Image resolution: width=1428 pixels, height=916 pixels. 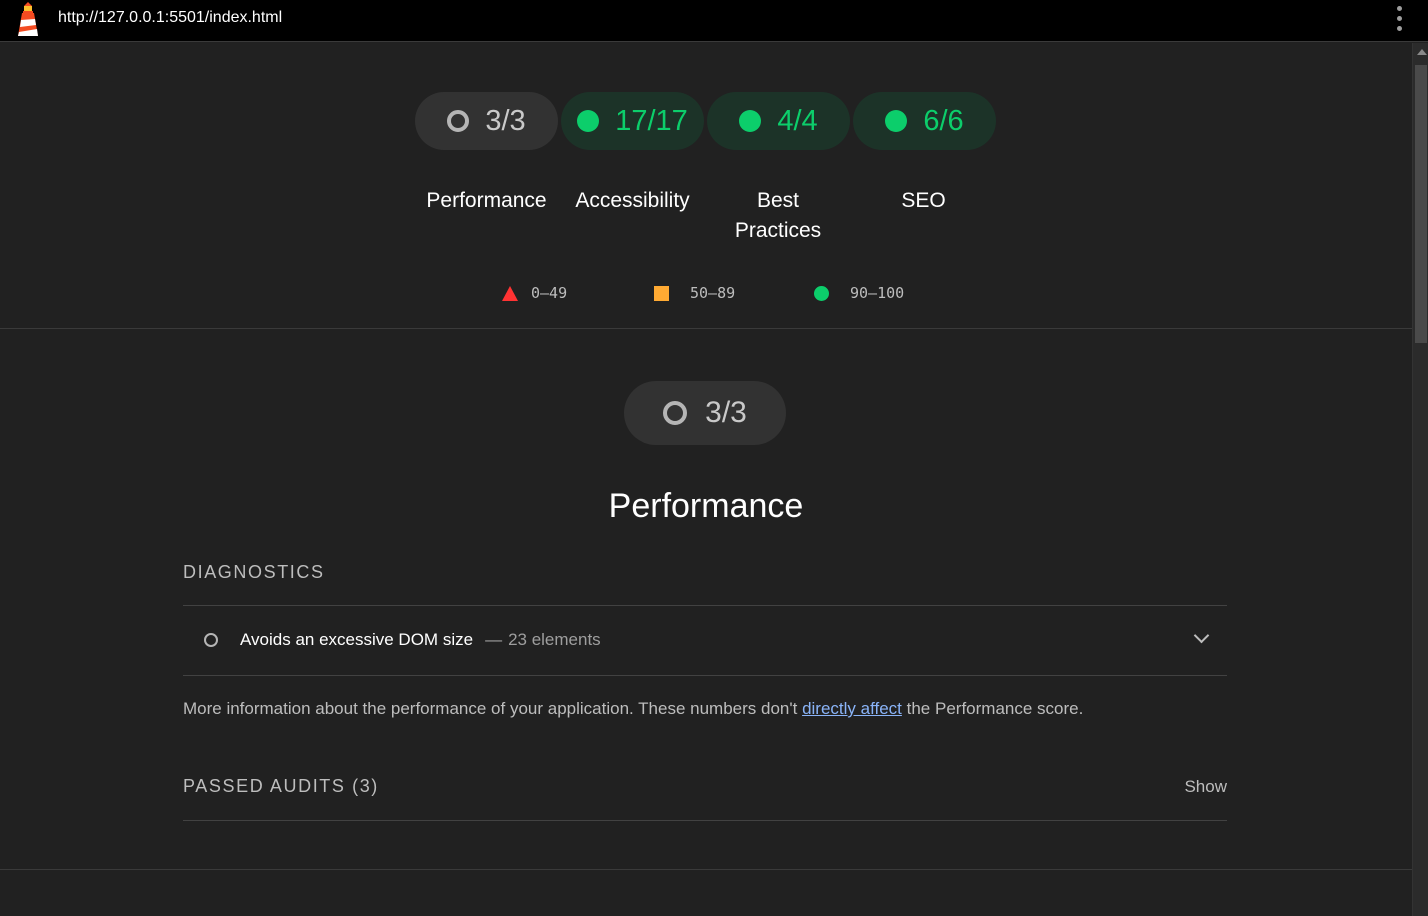 I want to click on passed-audits-divider, so click(x=705, y=820).